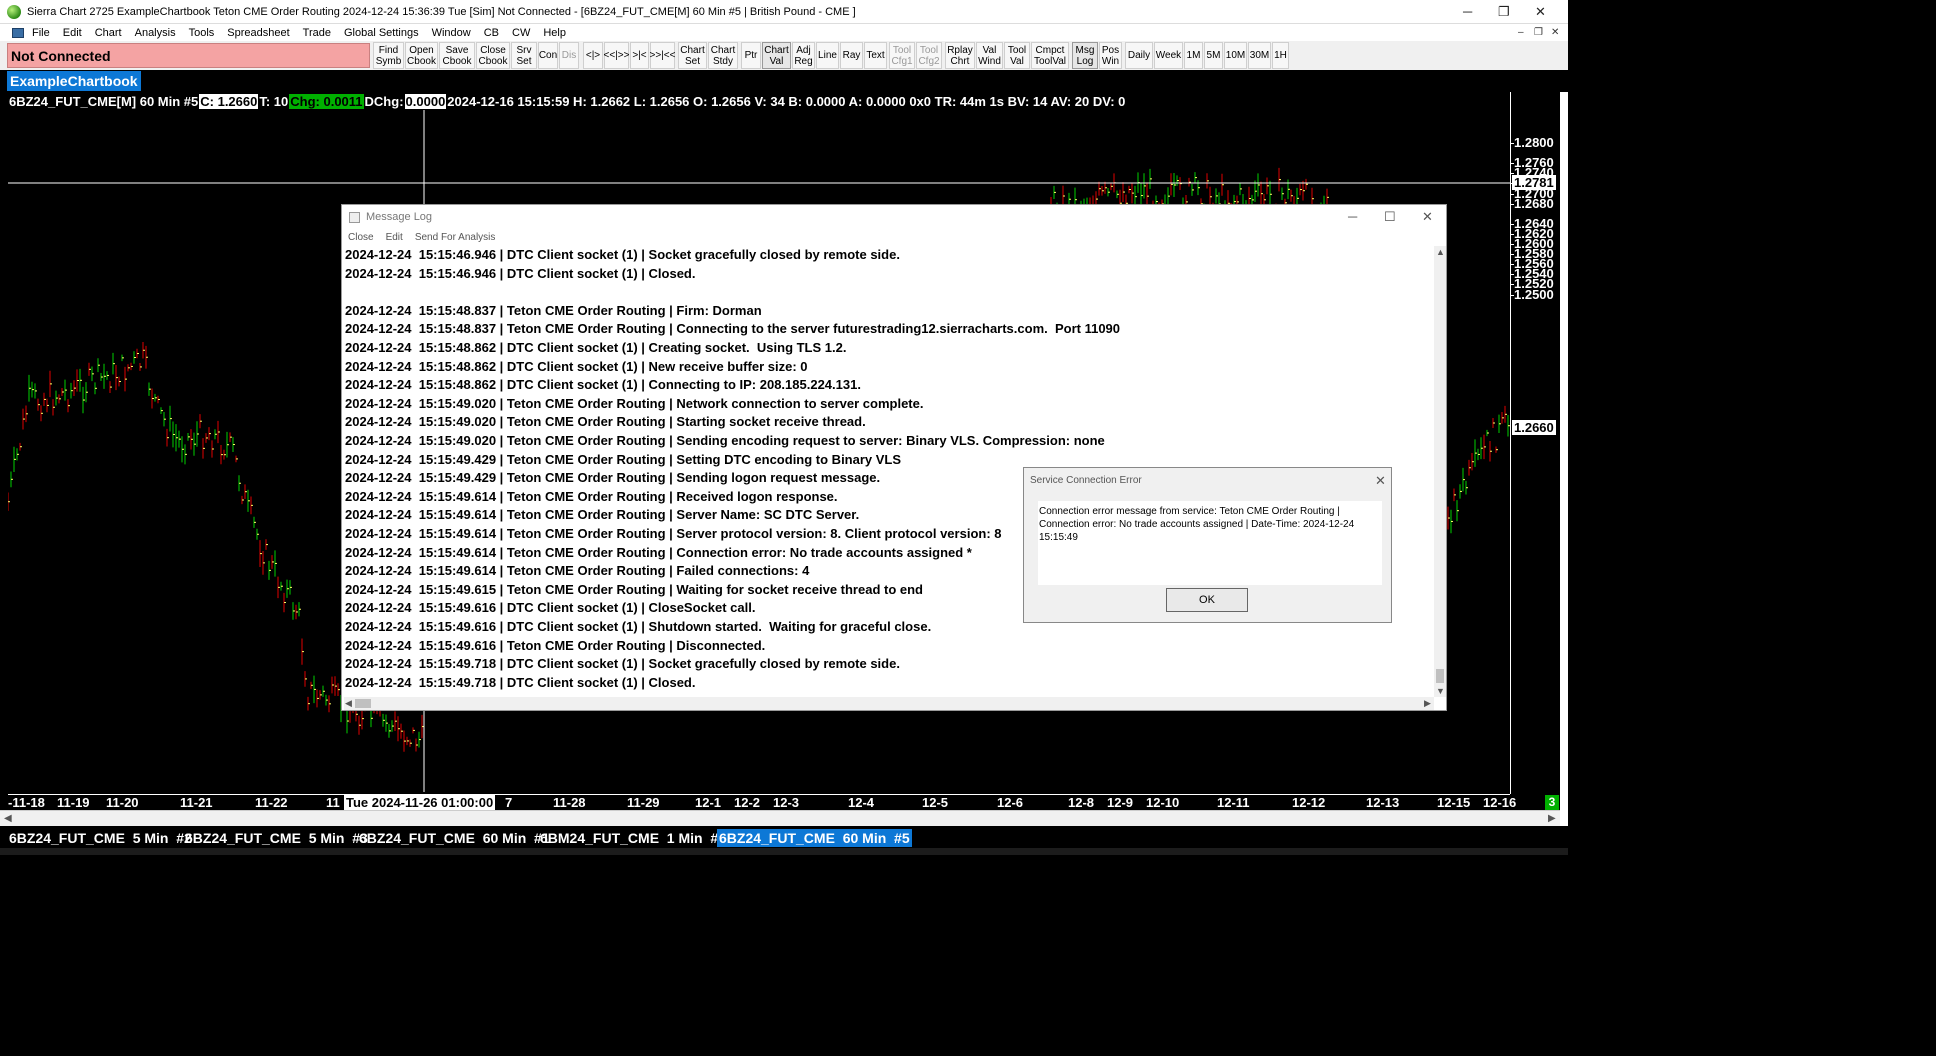 The height and width of the screenshot is (1056, 1936). What do you see at coordinates (851, 55) in the screenshot?
I see `ray-tool-button: Ray` at bounding box center [851, 55].